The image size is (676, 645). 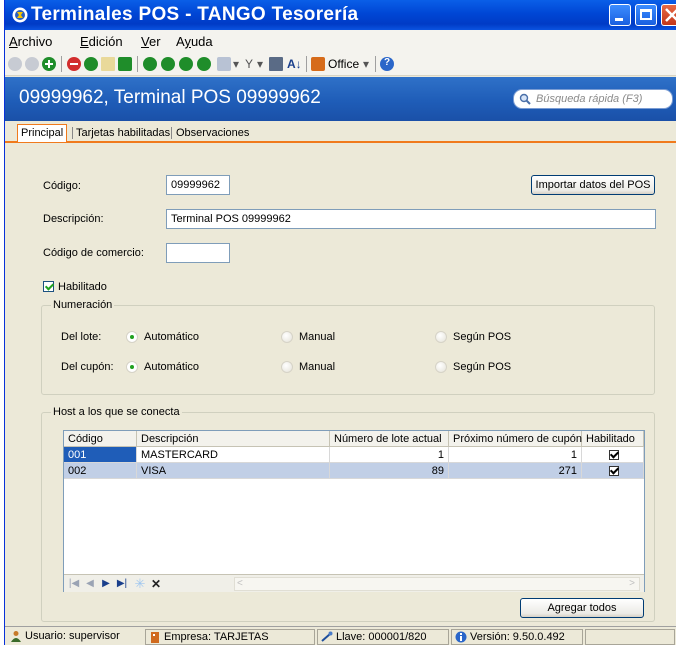 I want to click on agregar-todos-button: Agregar todos, so click(x=582, y=608).